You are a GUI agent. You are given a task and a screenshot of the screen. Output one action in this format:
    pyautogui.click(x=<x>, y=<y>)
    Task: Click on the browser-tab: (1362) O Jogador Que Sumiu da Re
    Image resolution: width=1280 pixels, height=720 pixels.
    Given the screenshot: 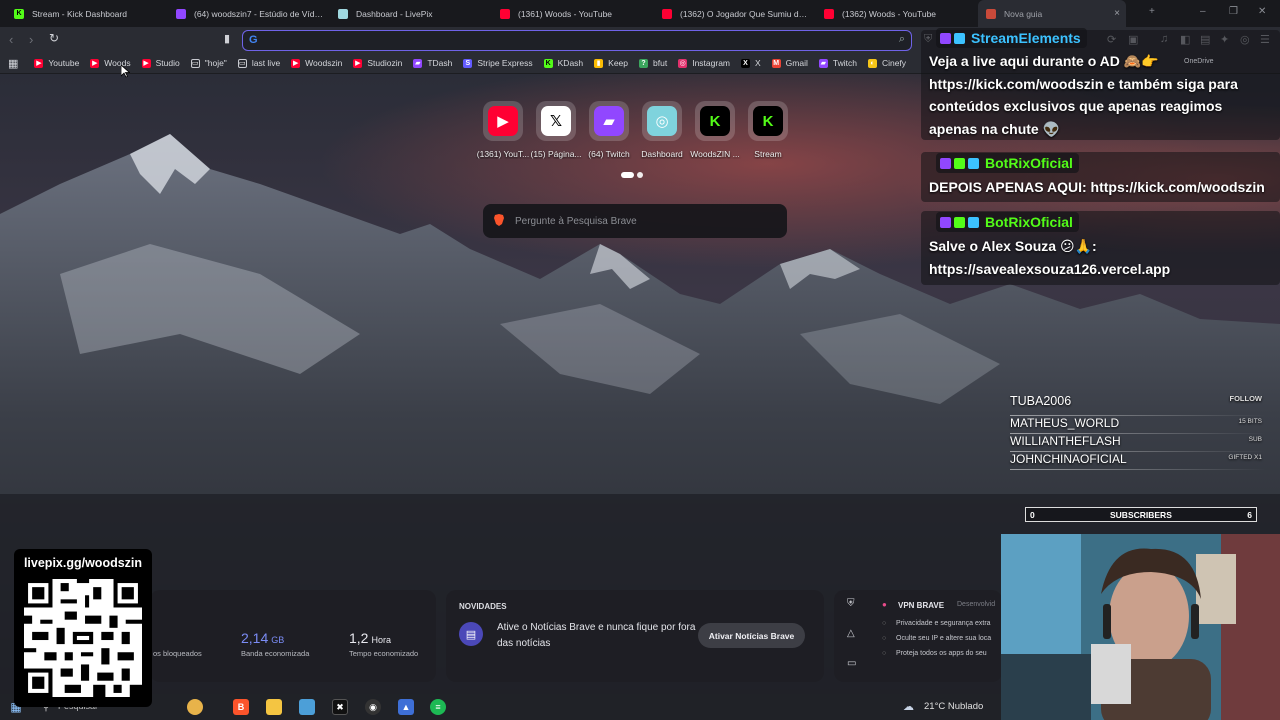 What is the action you would take?
    pyautogui.click(x=735, y=13)
    